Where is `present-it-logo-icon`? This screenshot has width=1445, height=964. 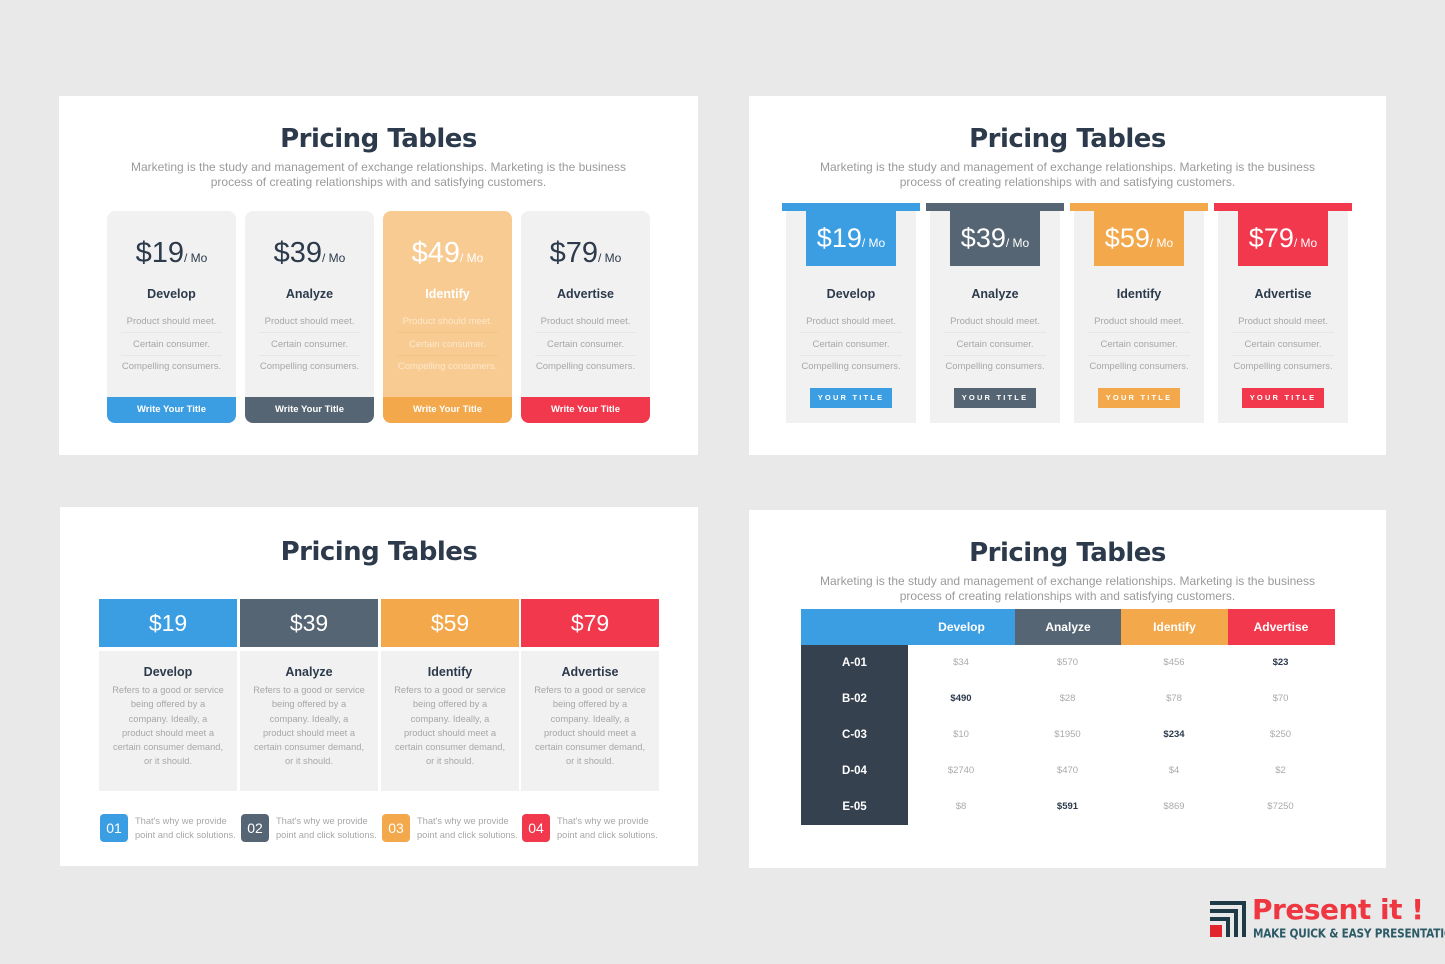
present-it-logo-icon is located at coordinates (1228, 919).